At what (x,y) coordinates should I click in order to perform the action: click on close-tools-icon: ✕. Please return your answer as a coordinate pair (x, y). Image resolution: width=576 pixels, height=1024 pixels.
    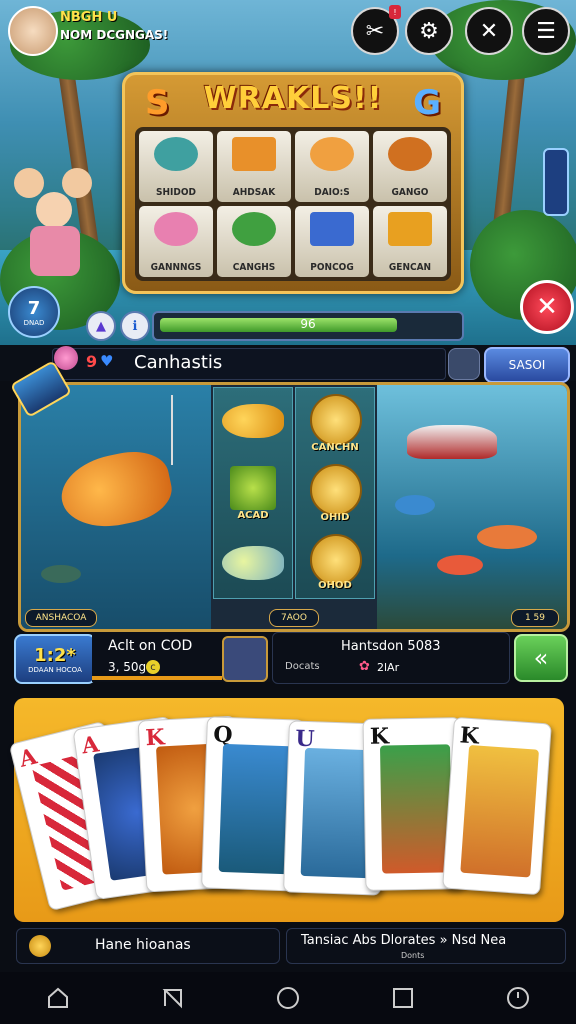
    Looking at the image, I should click on (489, 31).